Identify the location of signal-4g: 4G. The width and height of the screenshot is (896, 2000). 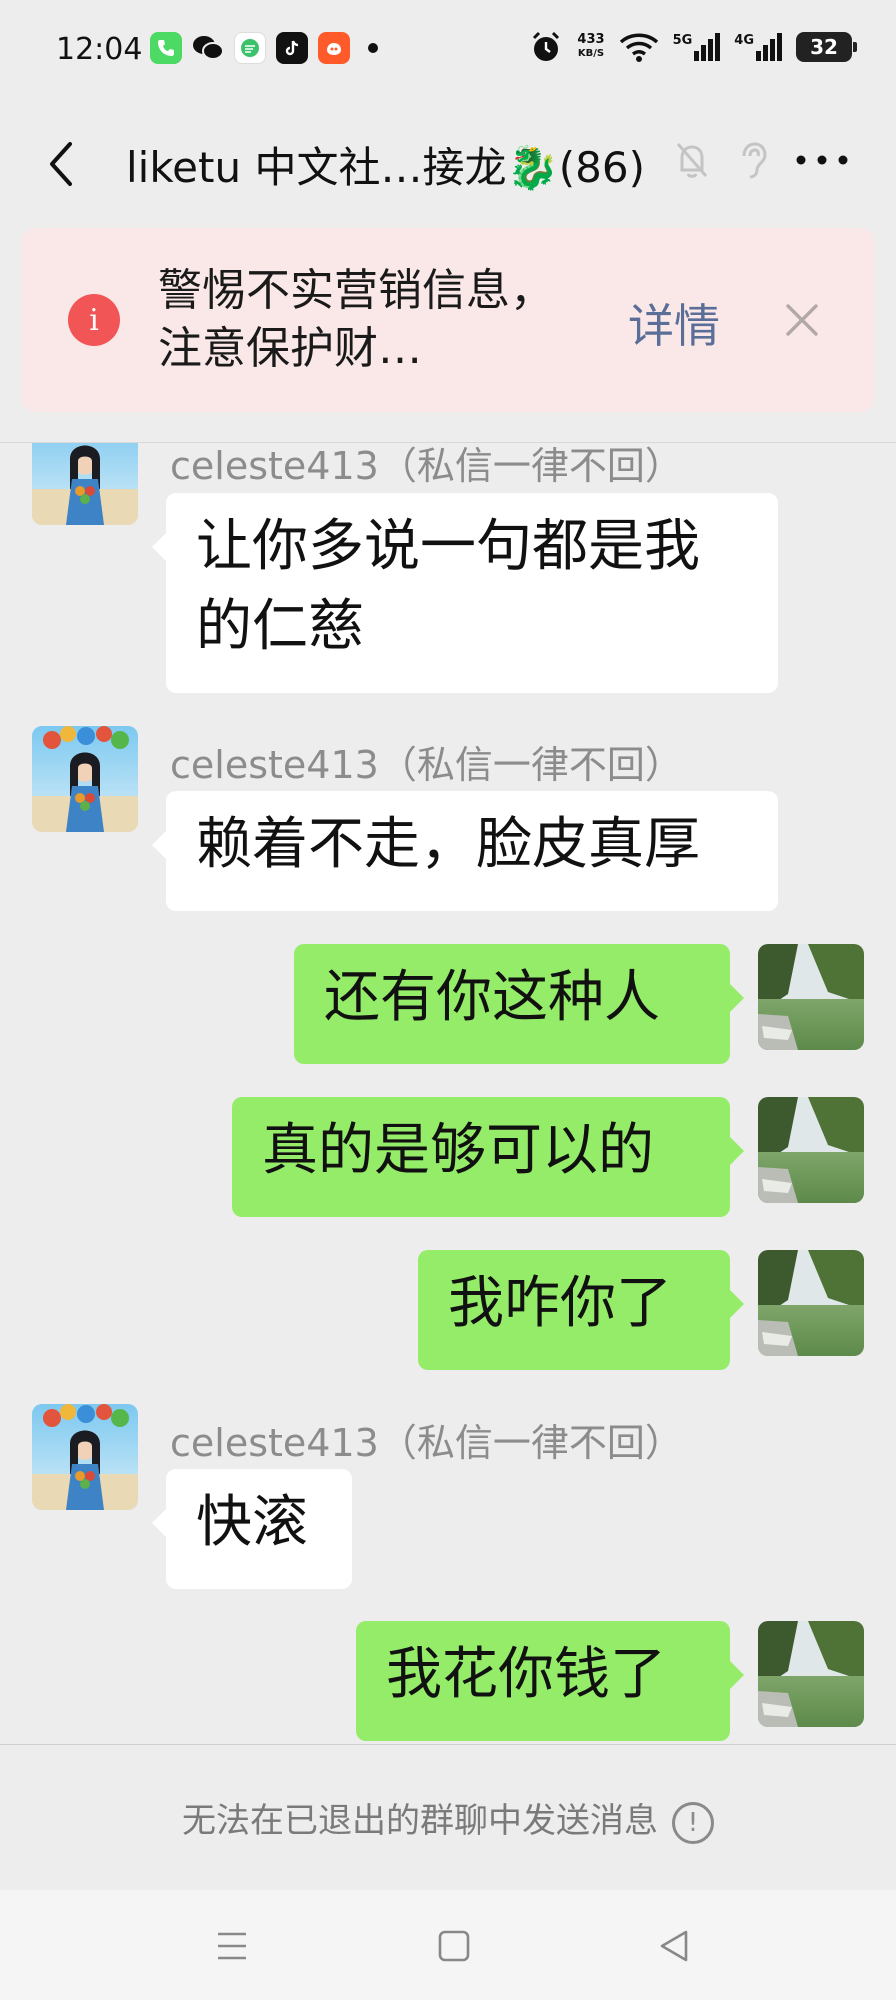
(758, 47).